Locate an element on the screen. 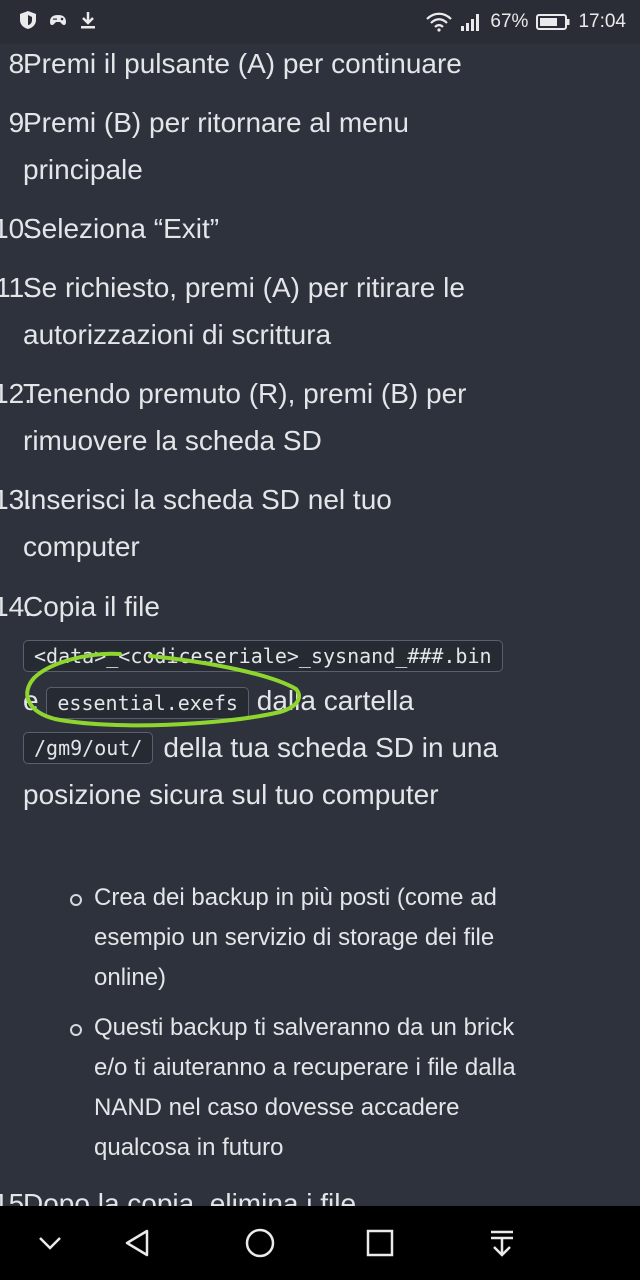  recents-square-icon is located at coordinates (380, 1243).